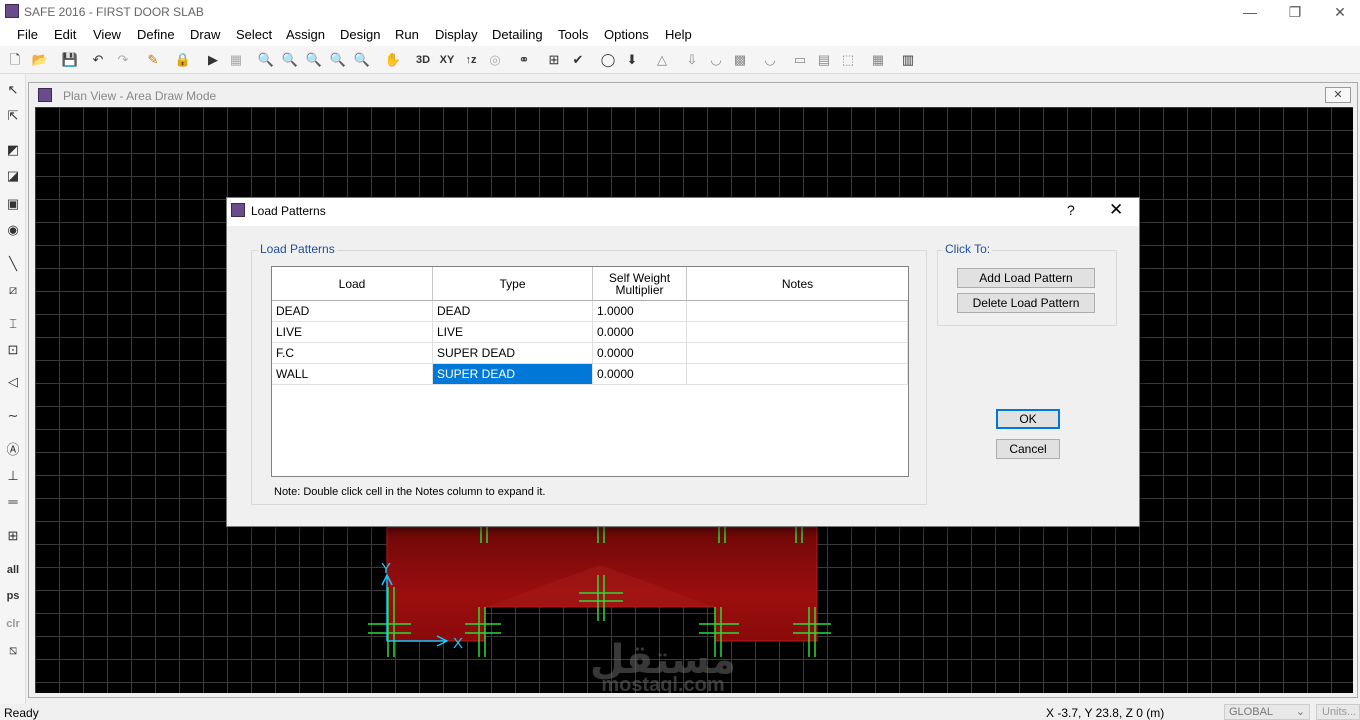  I want to click on deformed-shape-icon: ◡, so click(716, 60).